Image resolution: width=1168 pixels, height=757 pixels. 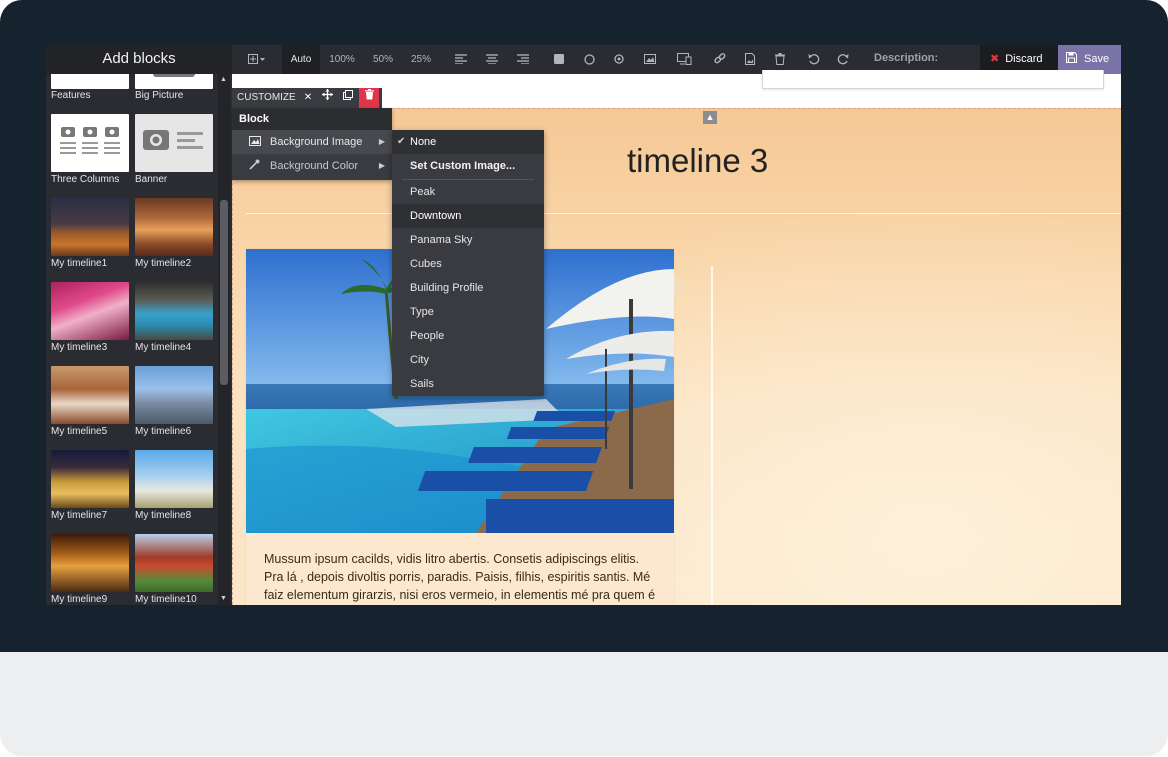 What do you see at coordinates (174, 81) in the screenshot?
I see `block-thumb-big-picture` at bounding box center [174, 81].